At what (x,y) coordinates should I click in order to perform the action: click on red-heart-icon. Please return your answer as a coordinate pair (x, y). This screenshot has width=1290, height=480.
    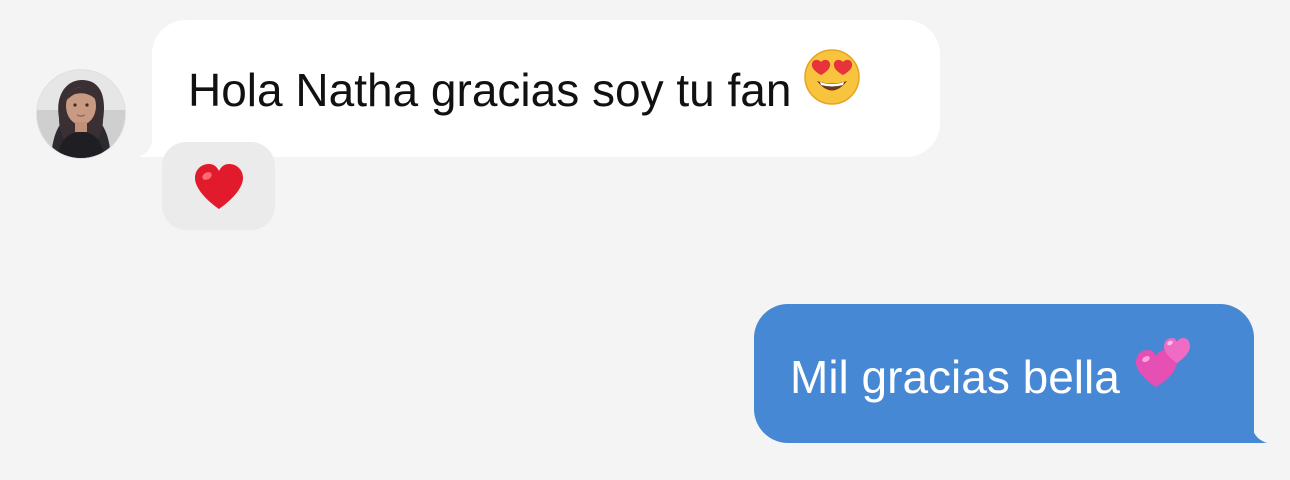
    Looking at the image, I should click on (219, 186).